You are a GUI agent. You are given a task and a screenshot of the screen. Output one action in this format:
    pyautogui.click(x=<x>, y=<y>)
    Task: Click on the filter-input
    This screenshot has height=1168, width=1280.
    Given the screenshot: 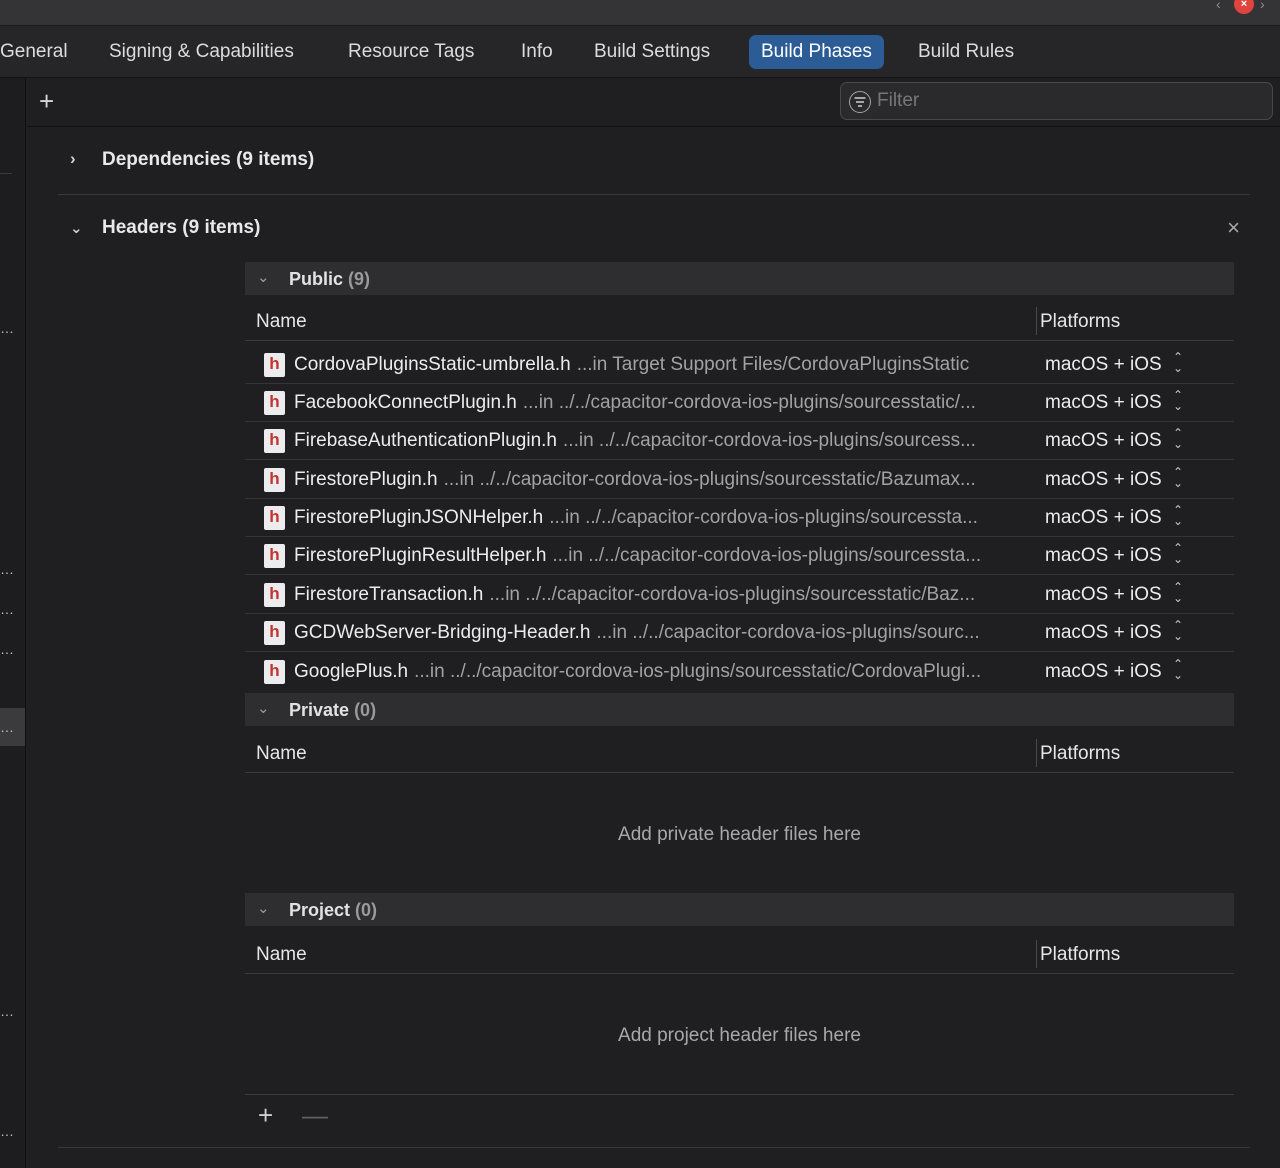 What is the action you would take?
    pyautogui.click(x=1067, y=101)
    